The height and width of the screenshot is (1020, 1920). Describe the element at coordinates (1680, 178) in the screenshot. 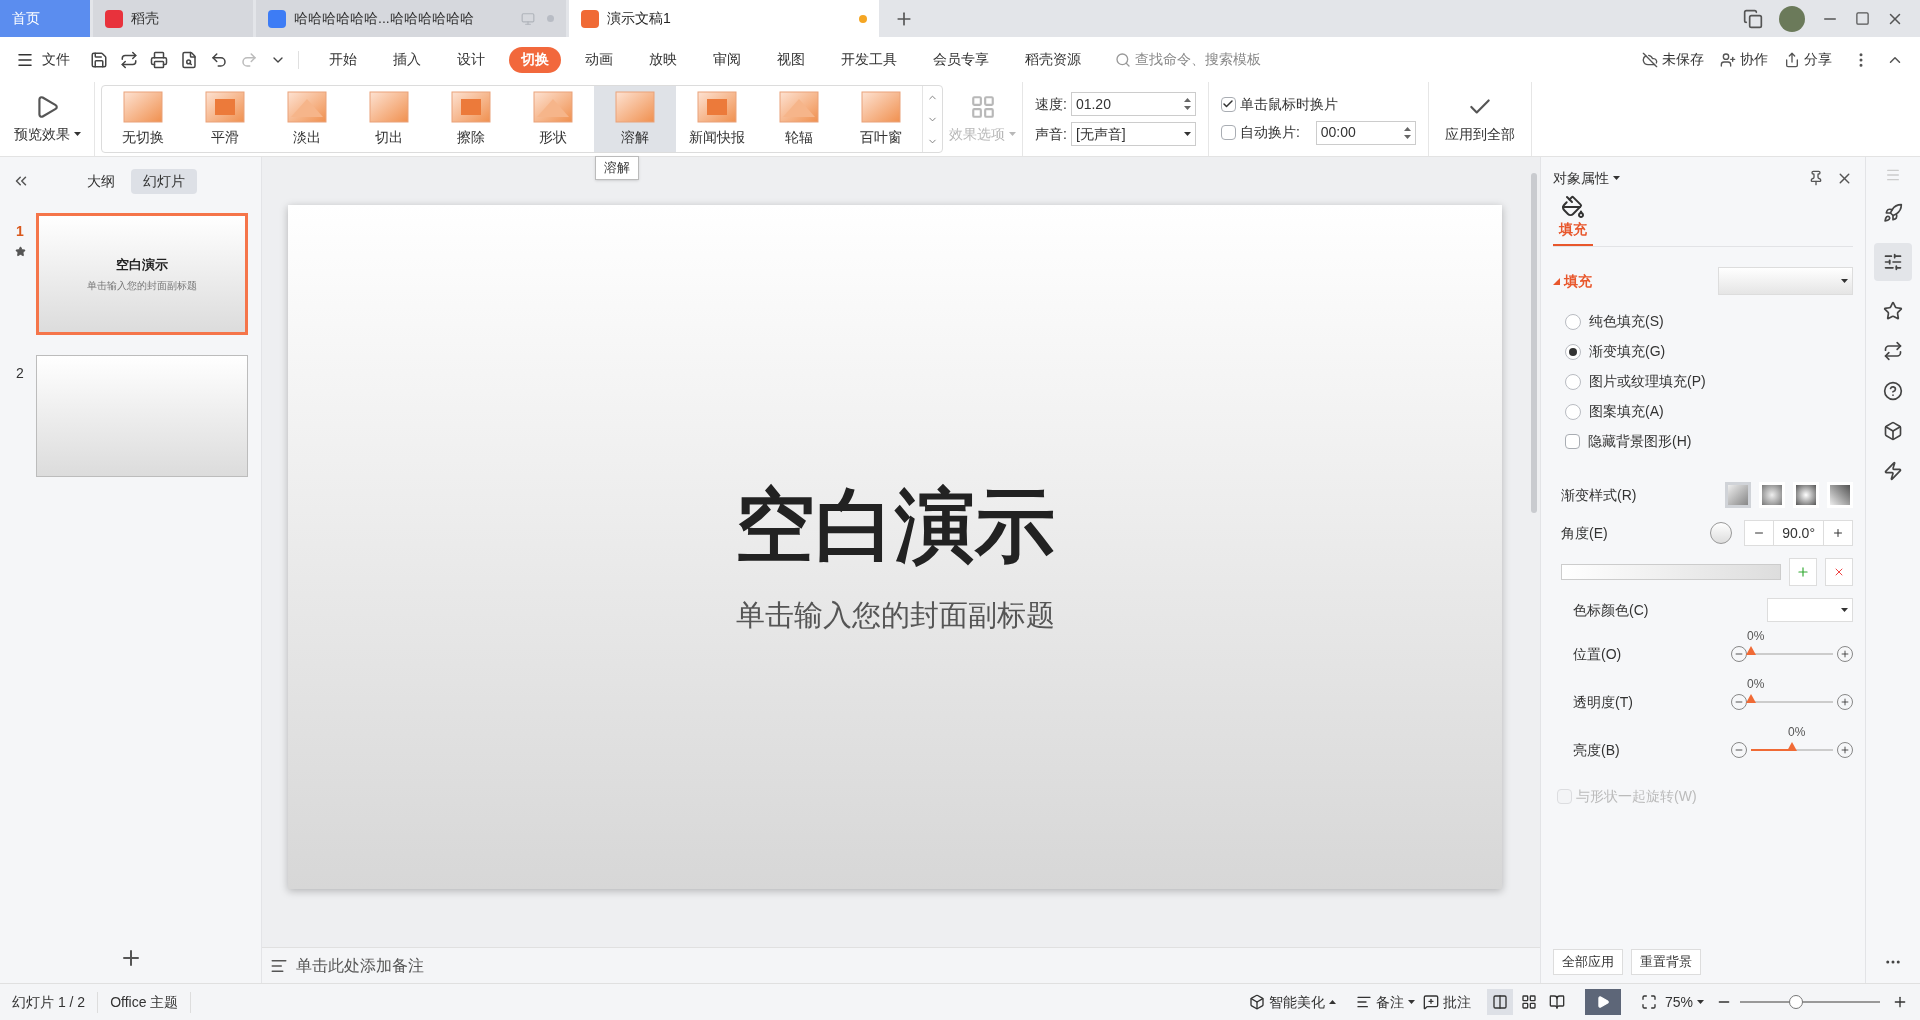

I see `panel-title: 对象属性` at that location.